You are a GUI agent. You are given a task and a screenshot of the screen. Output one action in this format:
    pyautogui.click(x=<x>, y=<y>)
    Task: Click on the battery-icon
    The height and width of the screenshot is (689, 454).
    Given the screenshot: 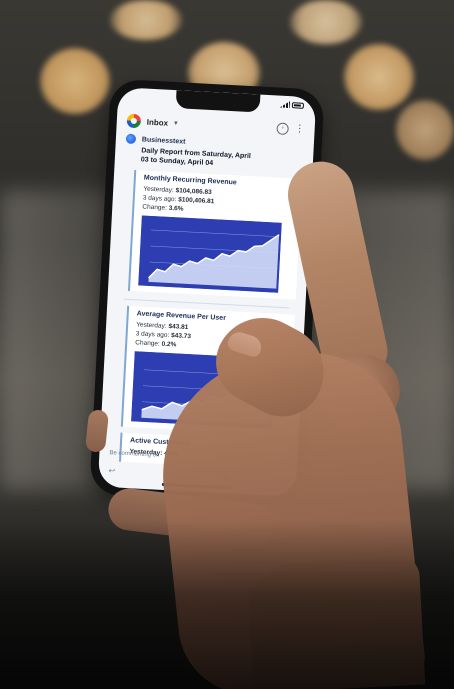 What is the action you would take?
    pyautogui.click(x=298, y=105)
    